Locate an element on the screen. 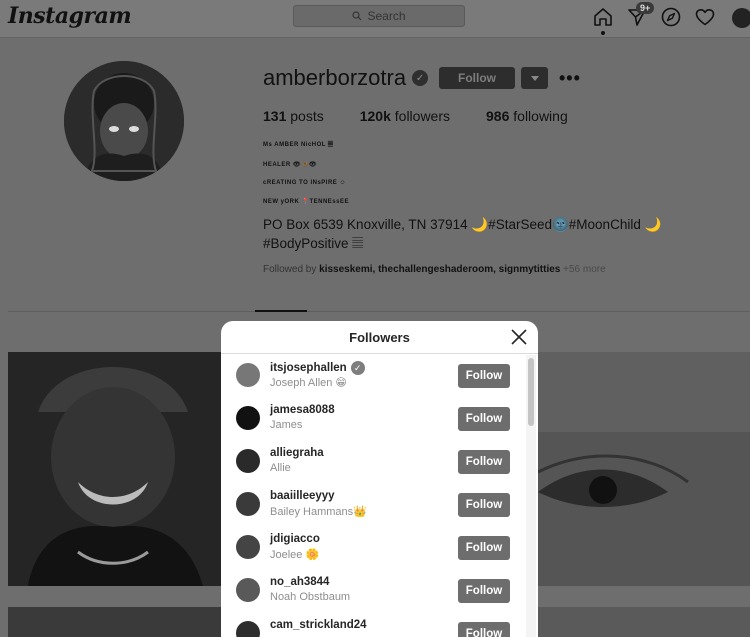  suggestions-dropdown-button is located at coordinates (534, 78).